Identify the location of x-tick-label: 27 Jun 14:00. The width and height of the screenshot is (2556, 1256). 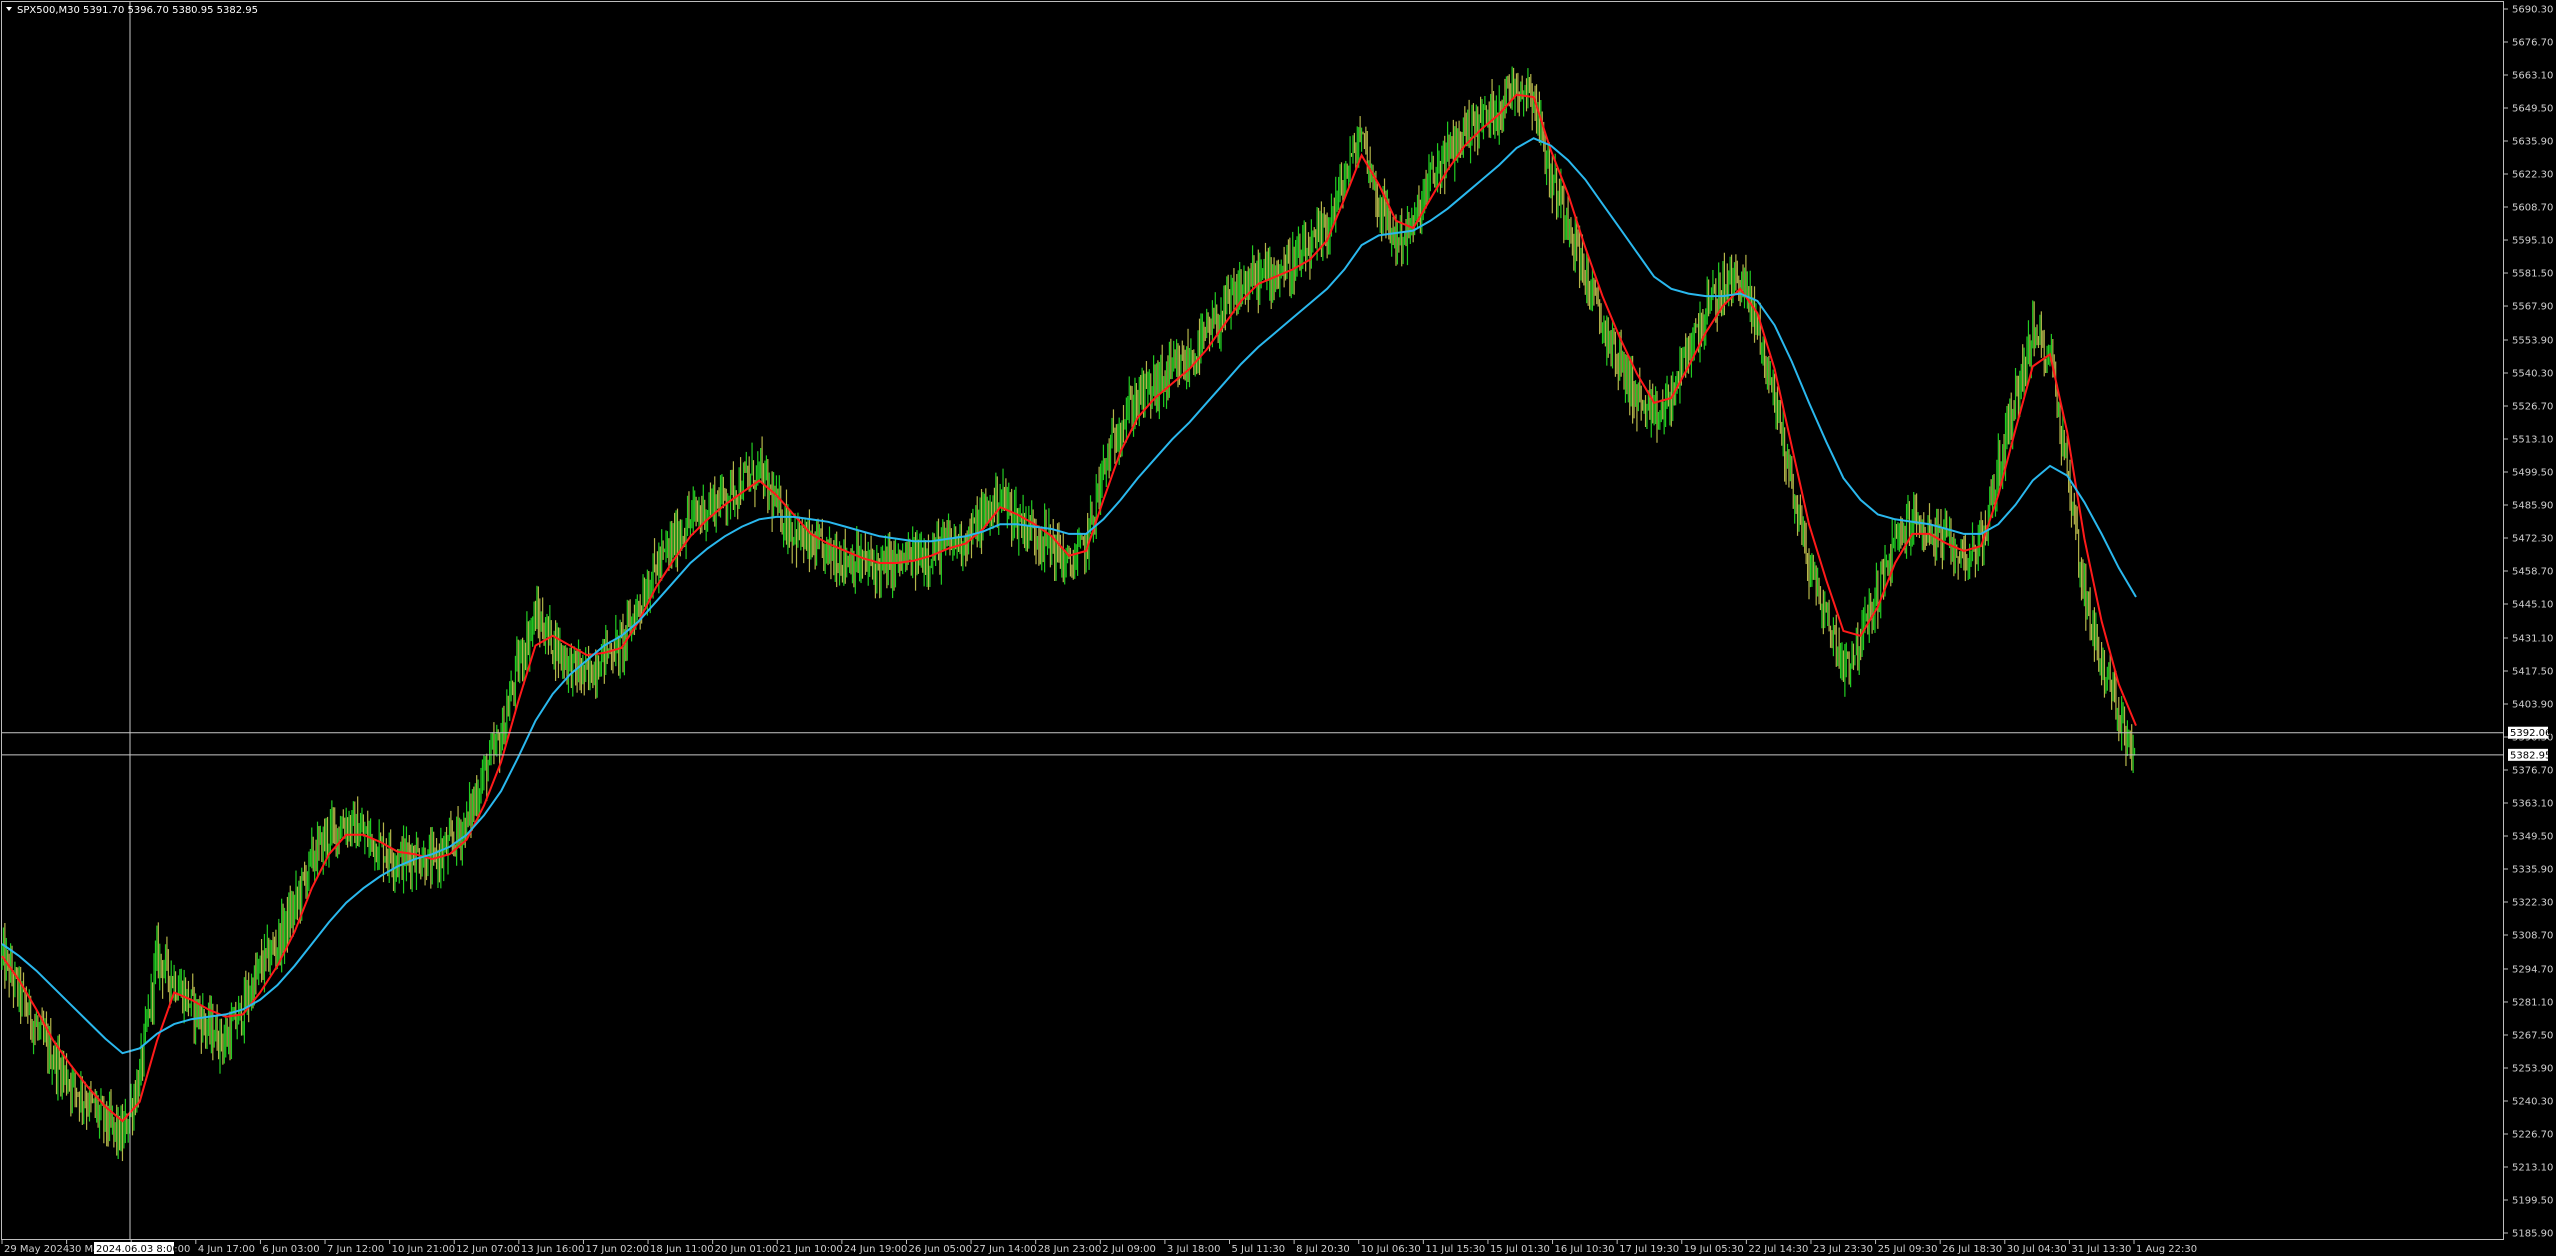
(1005, 1249).